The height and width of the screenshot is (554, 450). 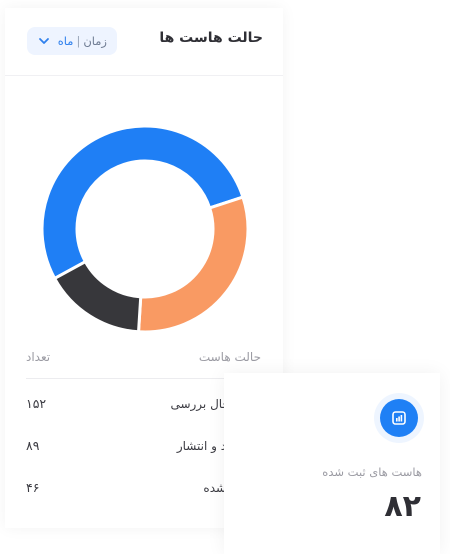 I want to click on card-header: حالت هاست ها زمان|ماه, so click(x=144, y=42).